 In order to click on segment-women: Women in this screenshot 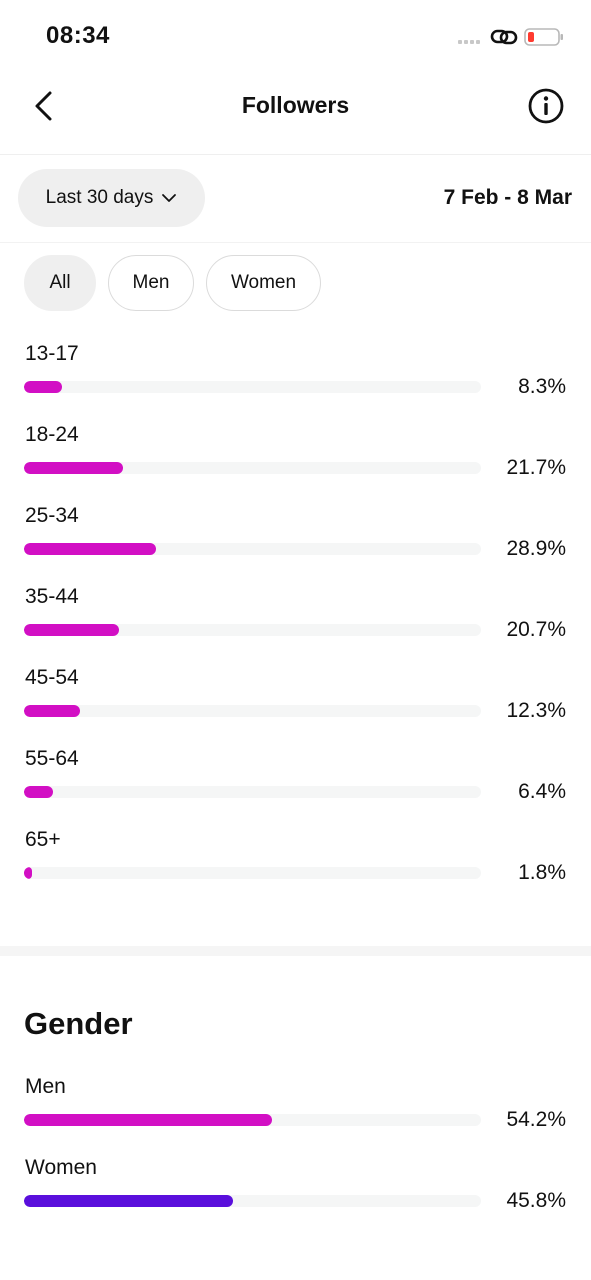, I will do `click(263, 283)`.